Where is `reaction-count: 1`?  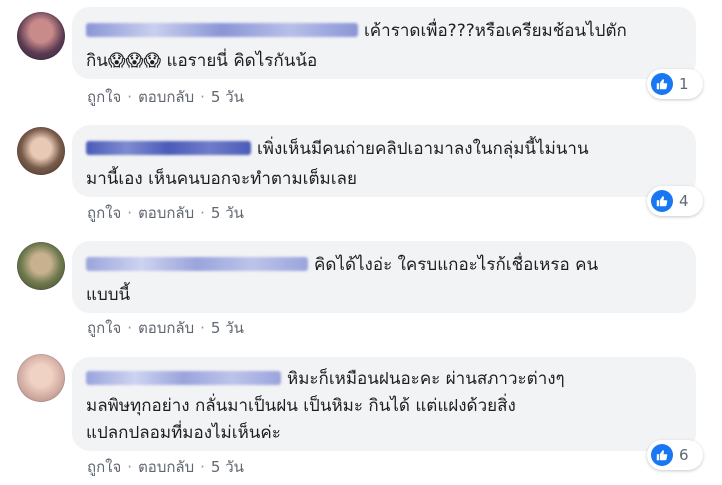 reaction-count: 1 is located at coordinates (684, 84).